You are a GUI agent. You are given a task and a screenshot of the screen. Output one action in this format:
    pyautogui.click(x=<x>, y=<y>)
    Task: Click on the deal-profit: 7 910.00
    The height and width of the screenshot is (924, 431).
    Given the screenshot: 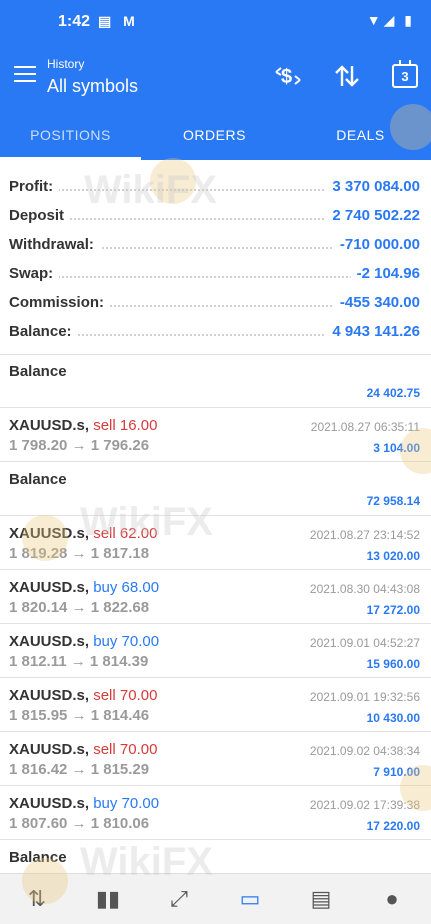 What is the action you would take?
    pyautogui.click(x=396, y=772)
    